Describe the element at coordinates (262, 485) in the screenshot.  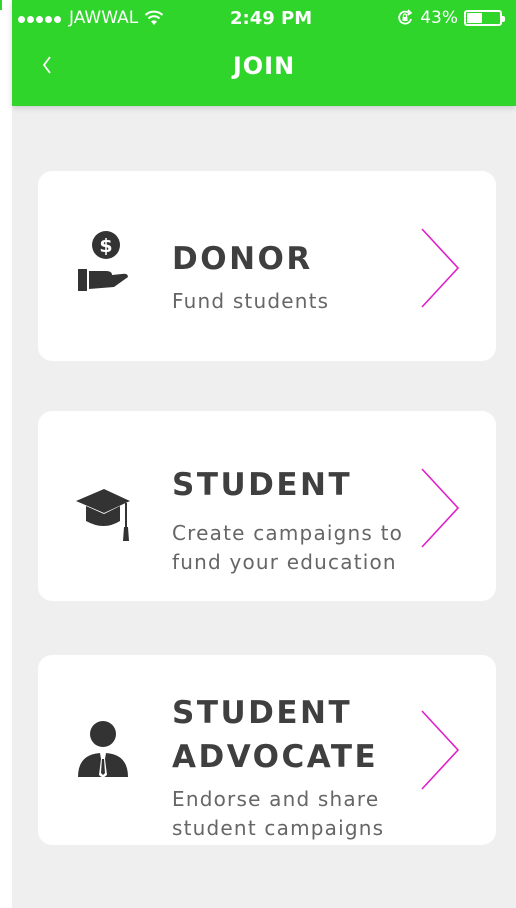
I see `student-title: STUDENT` at that location.